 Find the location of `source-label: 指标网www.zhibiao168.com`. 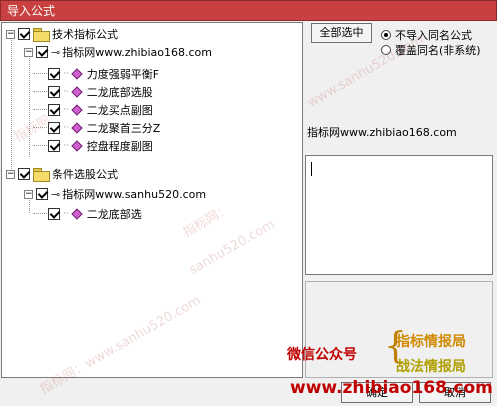

source-label: 指标网www.zhibiao168.com is located at coordinates (137, 52).